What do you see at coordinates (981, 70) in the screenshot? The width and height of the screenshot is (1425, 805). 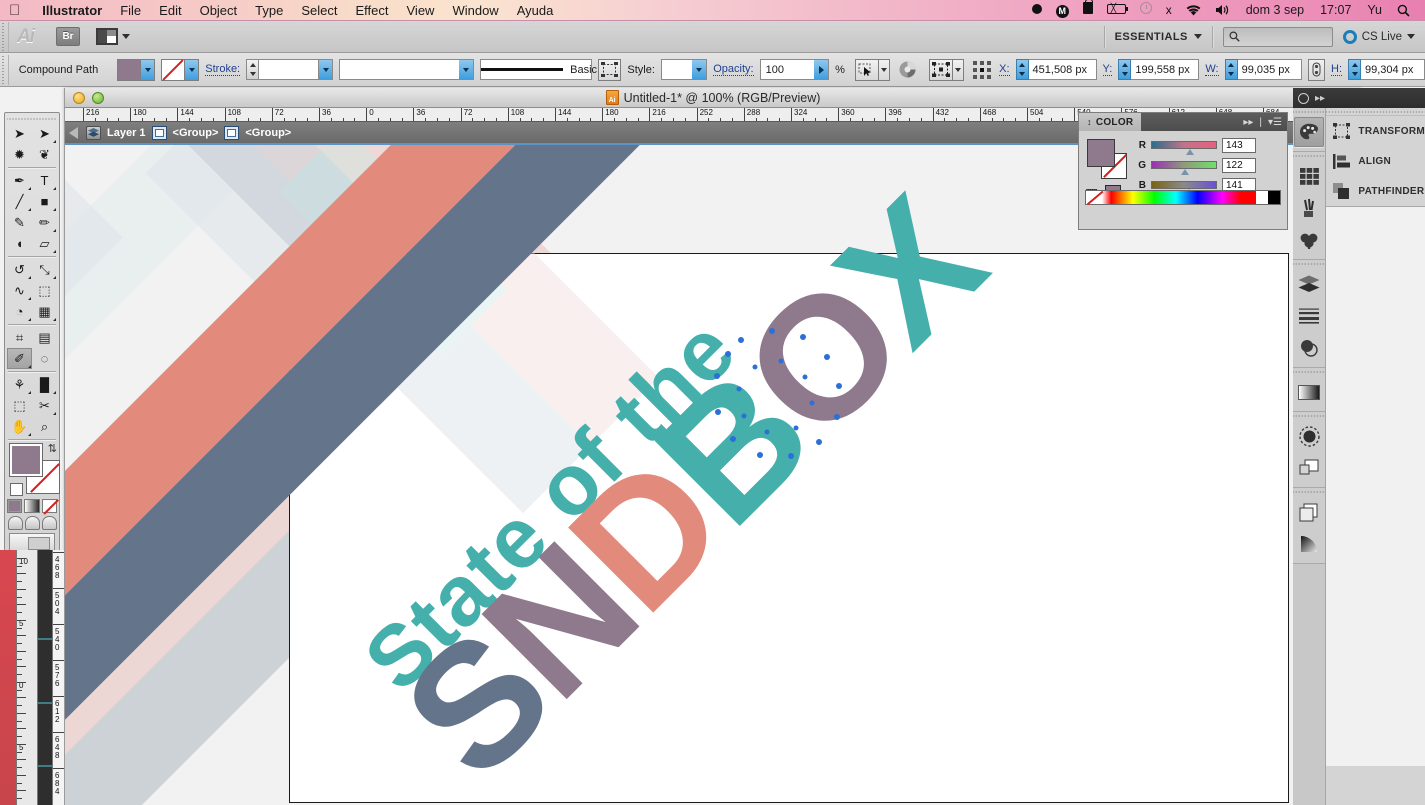 I see `reference-point-icon` at bounding box center [981, 70].